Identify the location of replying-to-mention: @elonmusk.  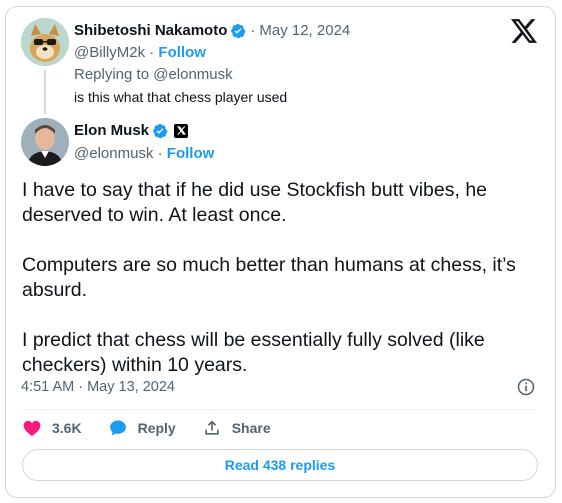
(192, 74).